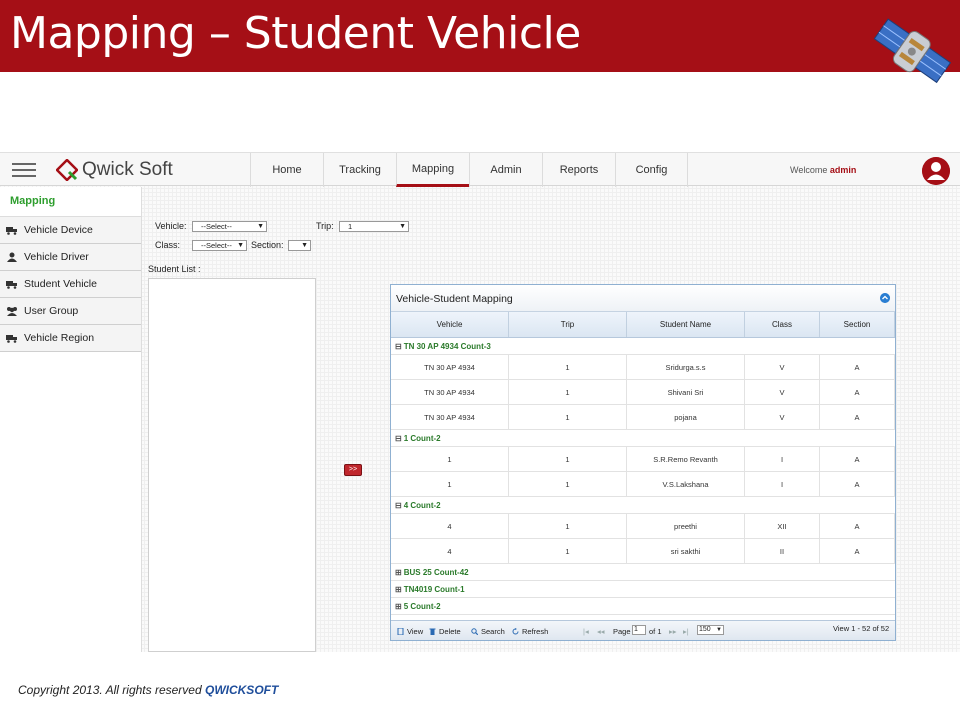 The width and height of the screenshot is (960, 720). I want to click on cell-student-name: Shivani Sri, so click(686, 392).